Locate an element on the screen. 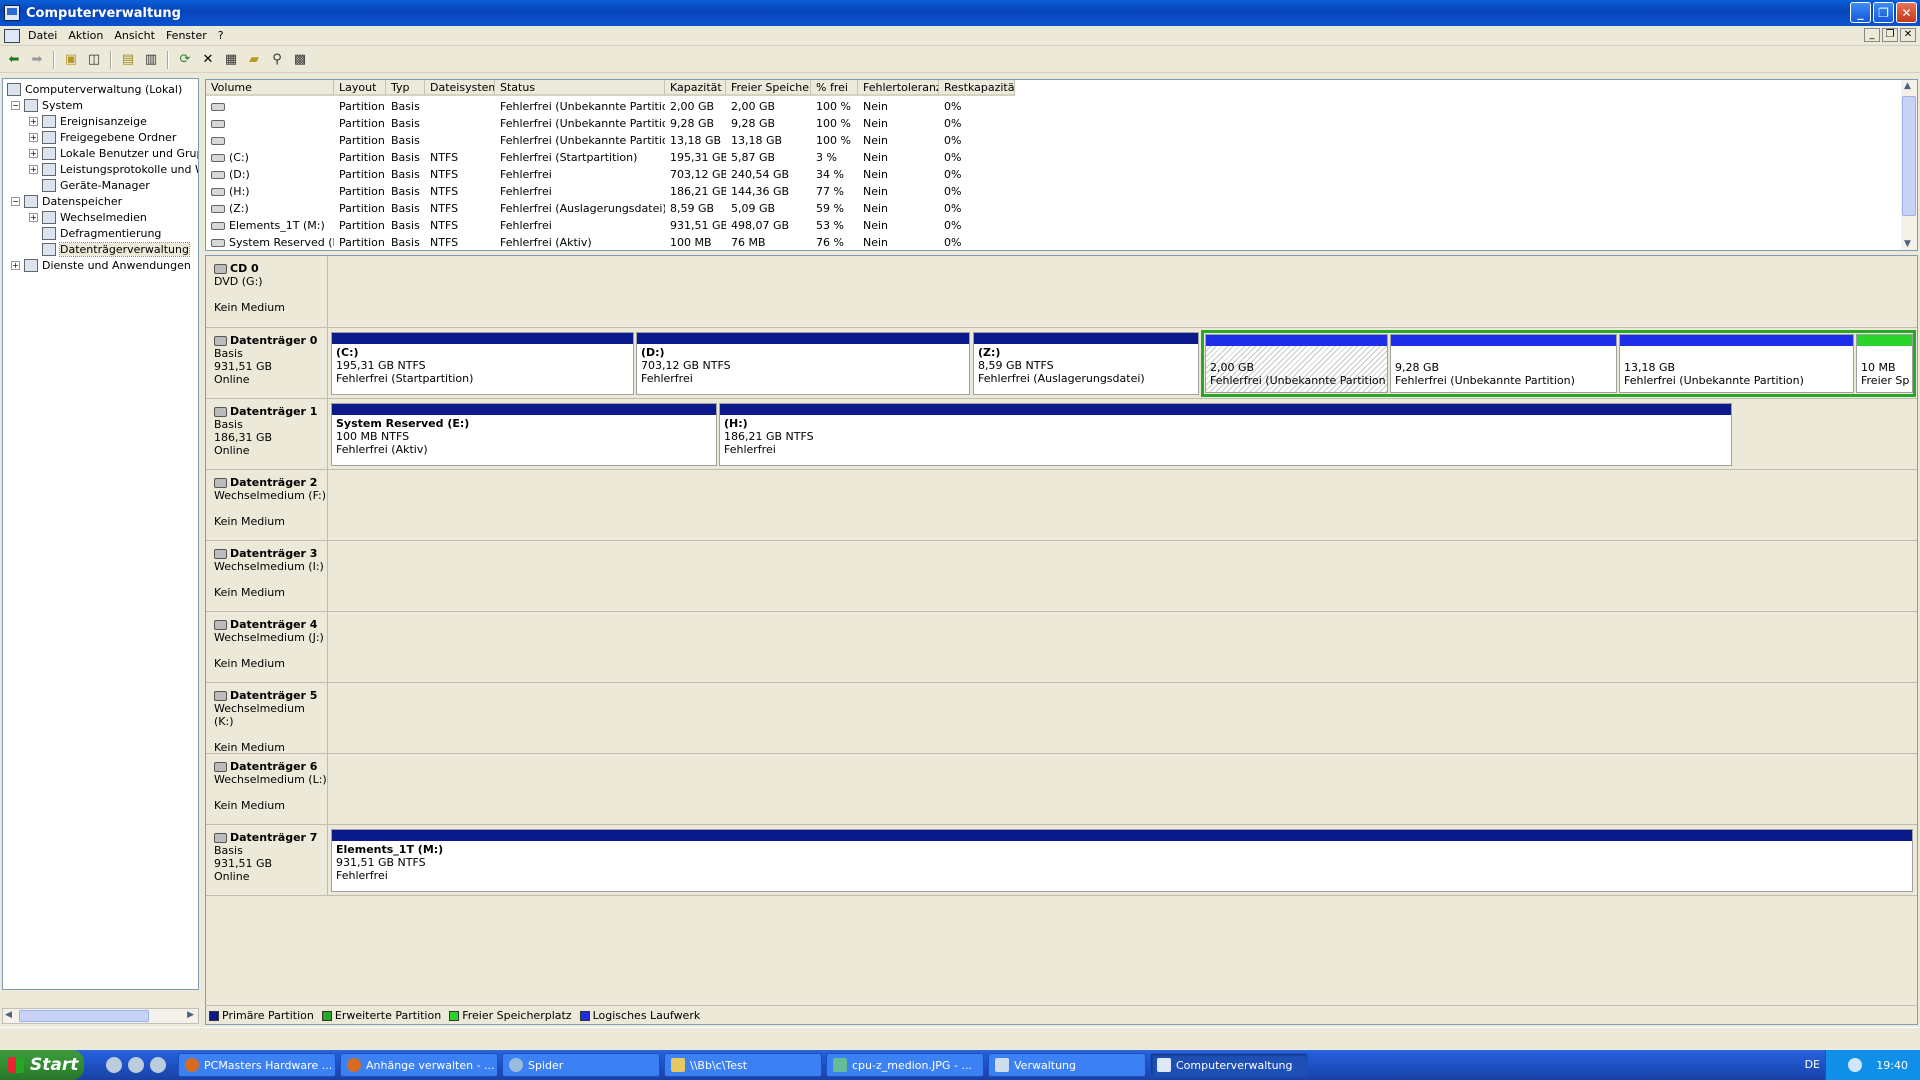 The width and height of the screenshot is (1920, 1080). close-button: ✕ is located at coordinates (1906, 12).